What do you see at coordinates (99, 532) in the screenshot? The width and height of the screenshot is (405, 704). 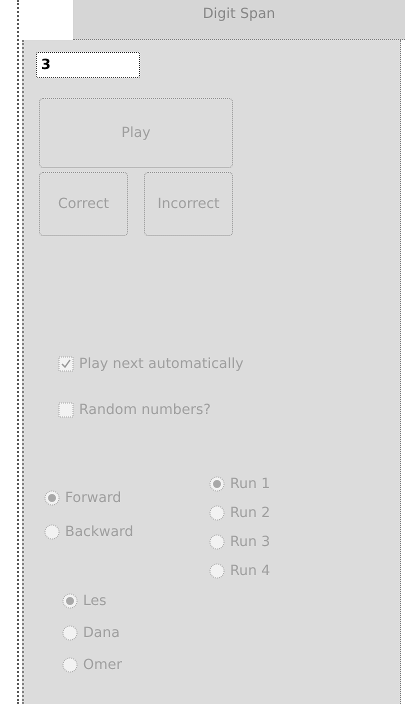 I see `radio-label: Backward` at bounding box center [99, 532].